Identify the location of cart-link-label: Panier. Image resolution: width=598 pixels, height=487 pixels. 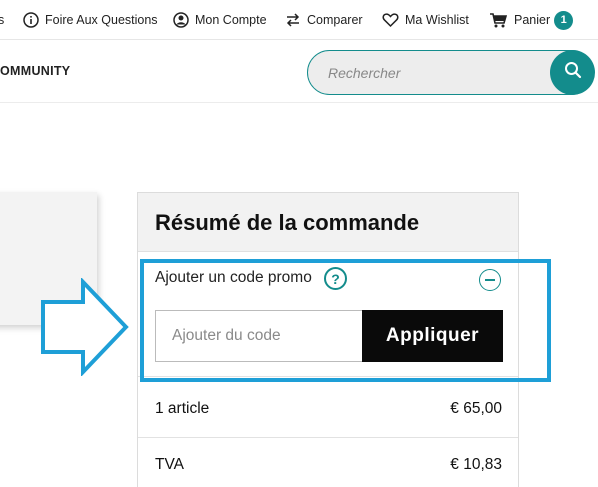
(532, 20).